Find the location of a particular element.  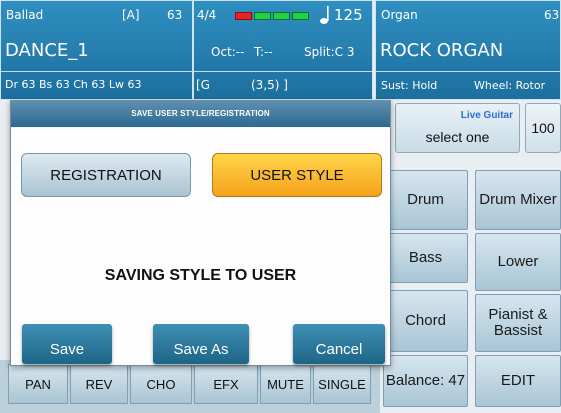

mixer-efx-button: EFX is located at coordinates (226, 384).